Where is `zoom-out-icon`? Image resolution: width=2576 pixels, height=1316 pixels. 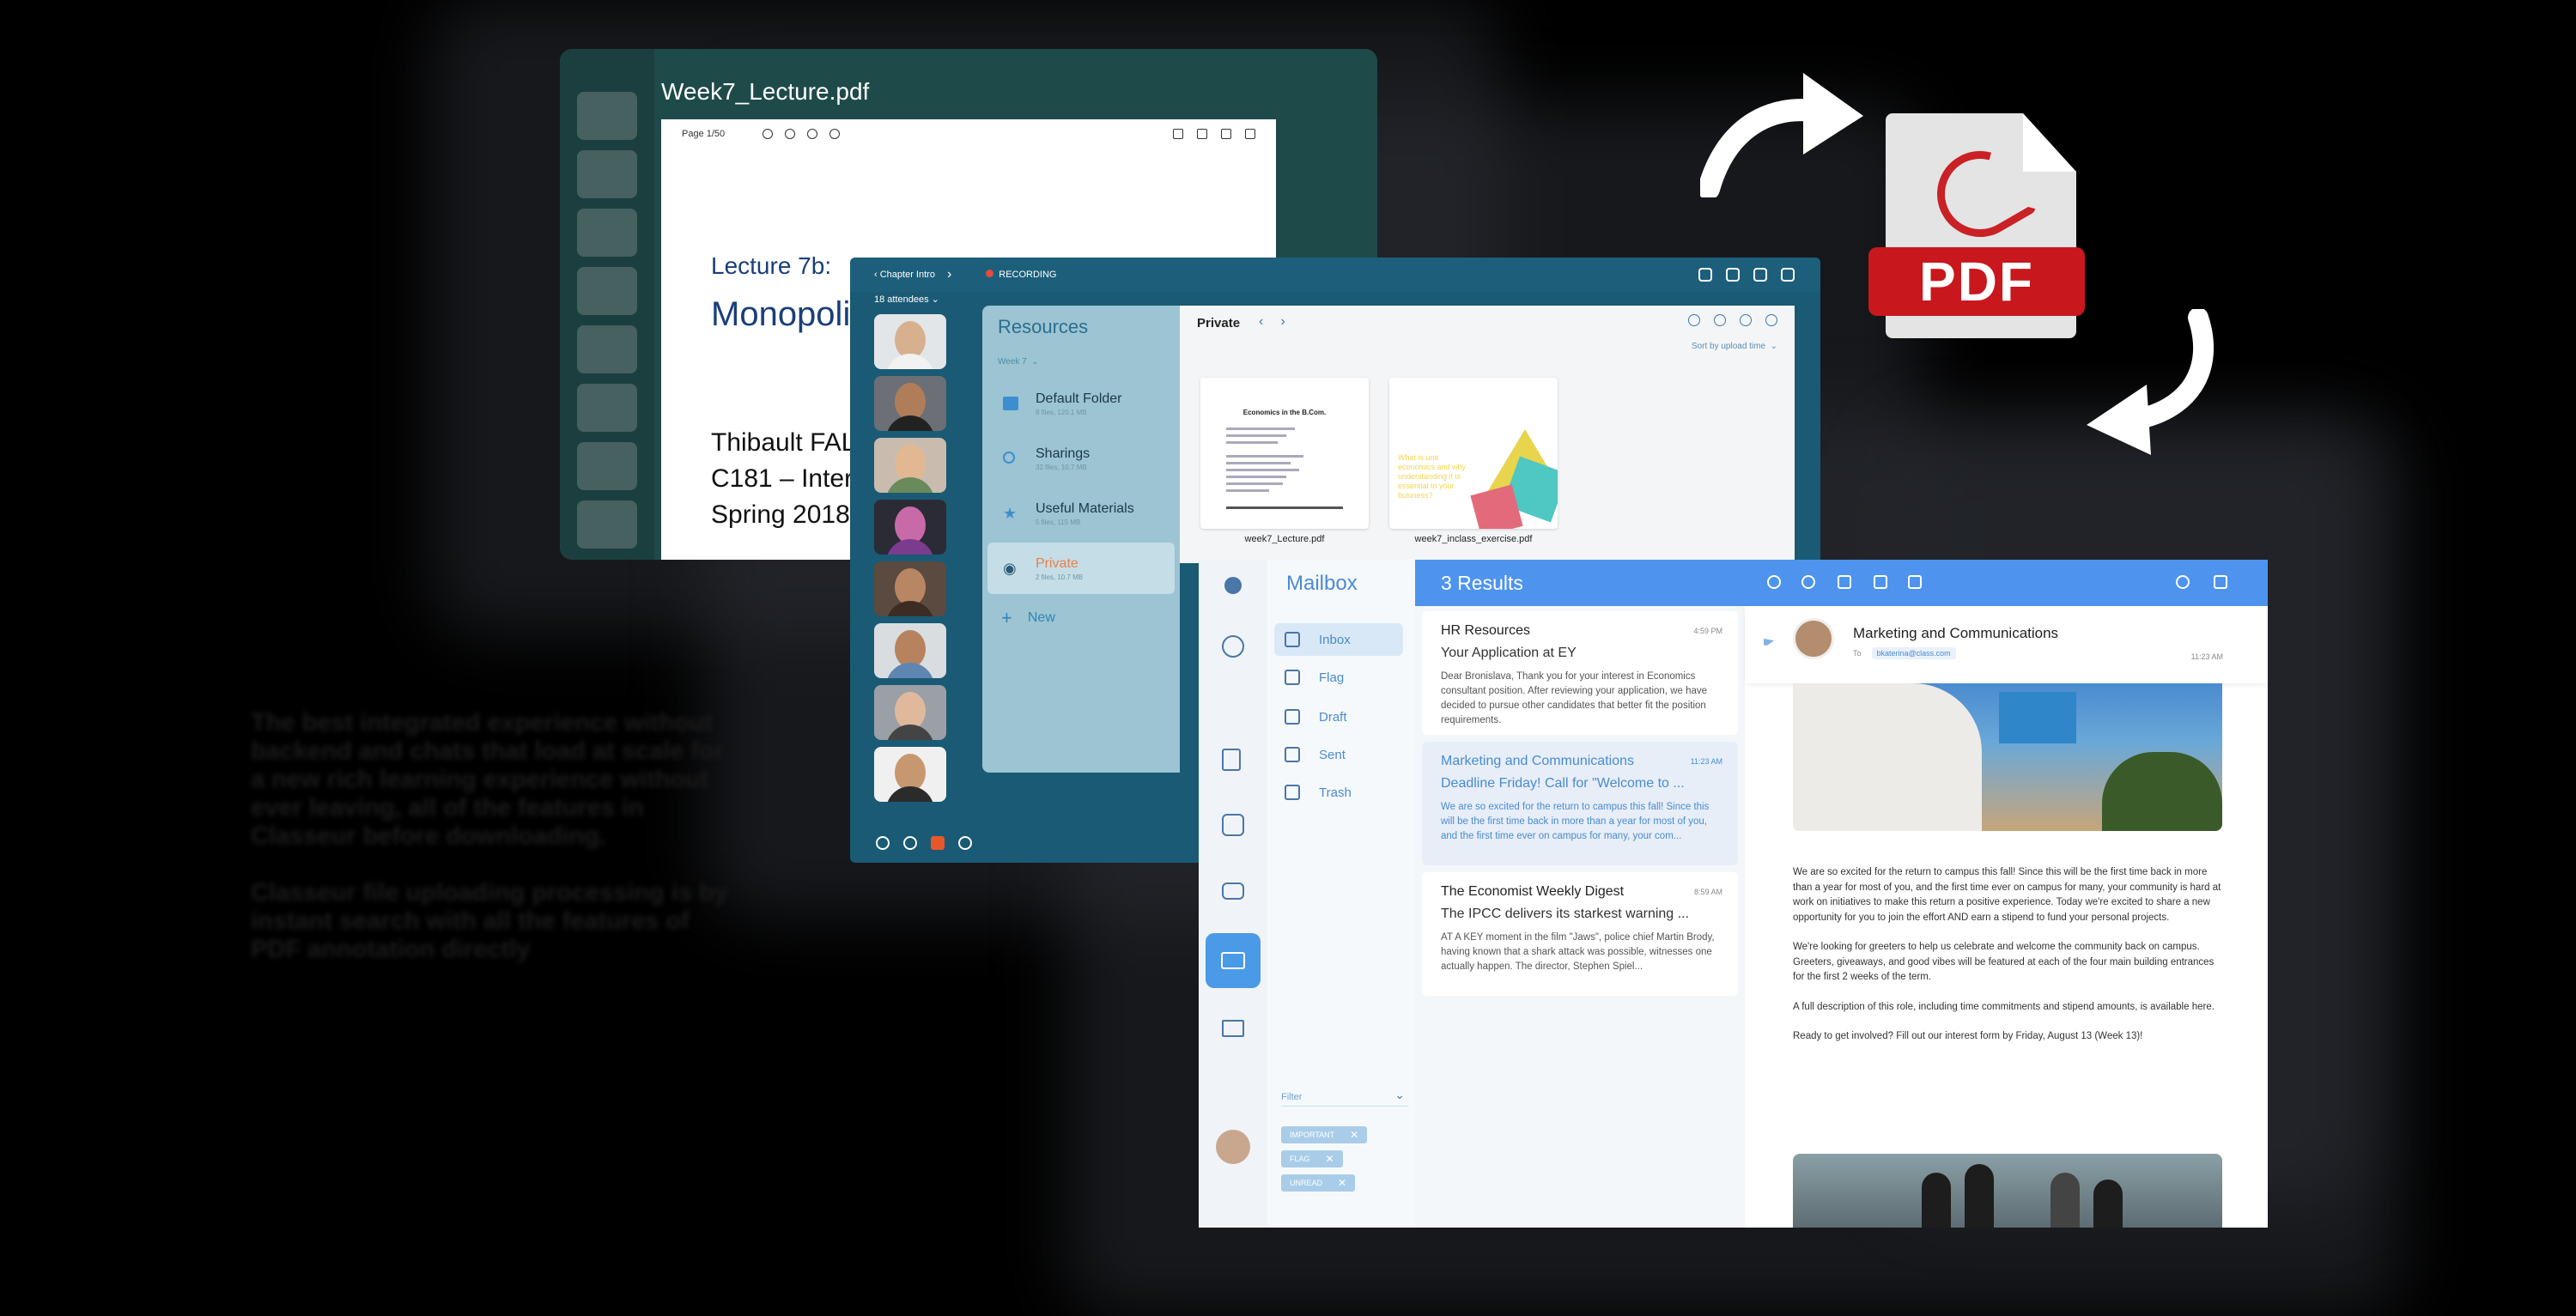
zoom-out-icon is located at coordinates (768, 134).